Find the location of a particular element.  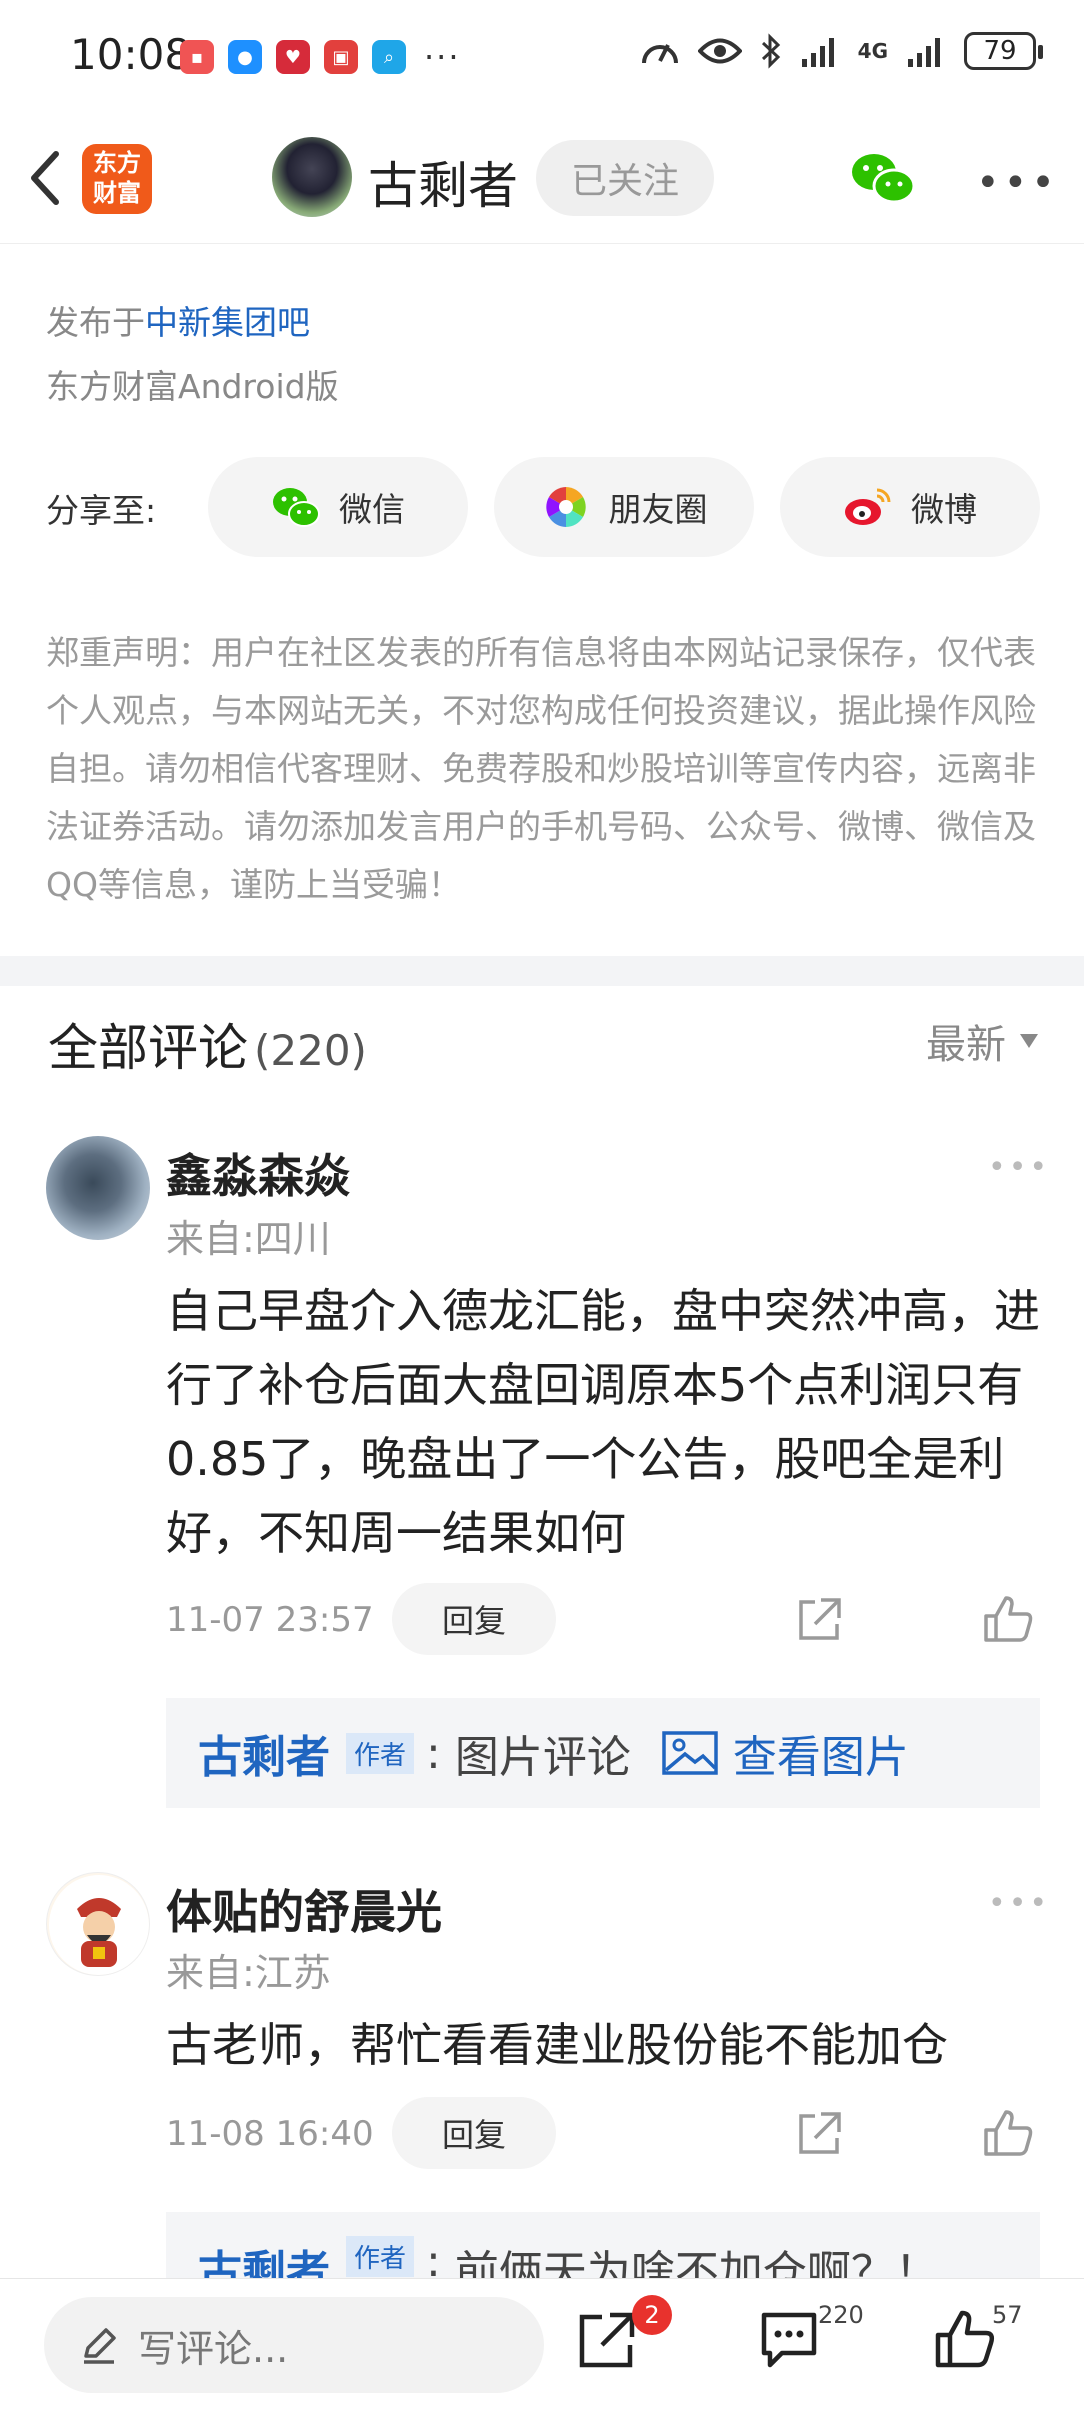

author-name: 古剩者 is located at coordinates (443, 182).